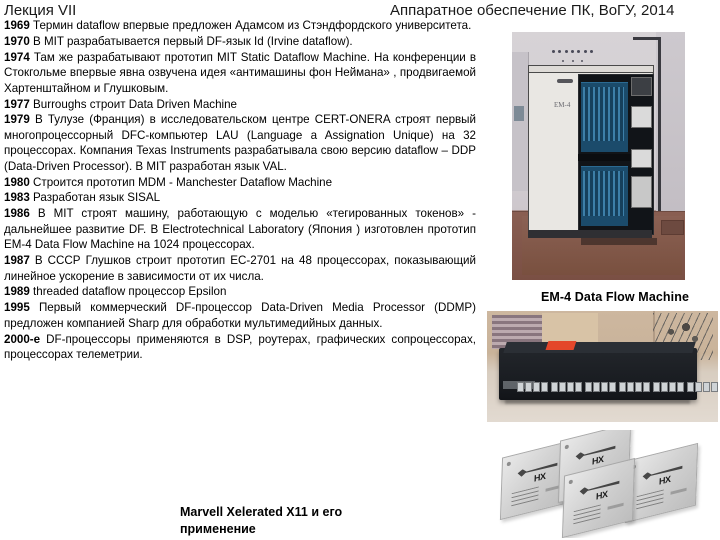 Image resolution: width=720 pixels, height=540 pixels. I want to click on photo-door-frame-top, so click(647, 38).